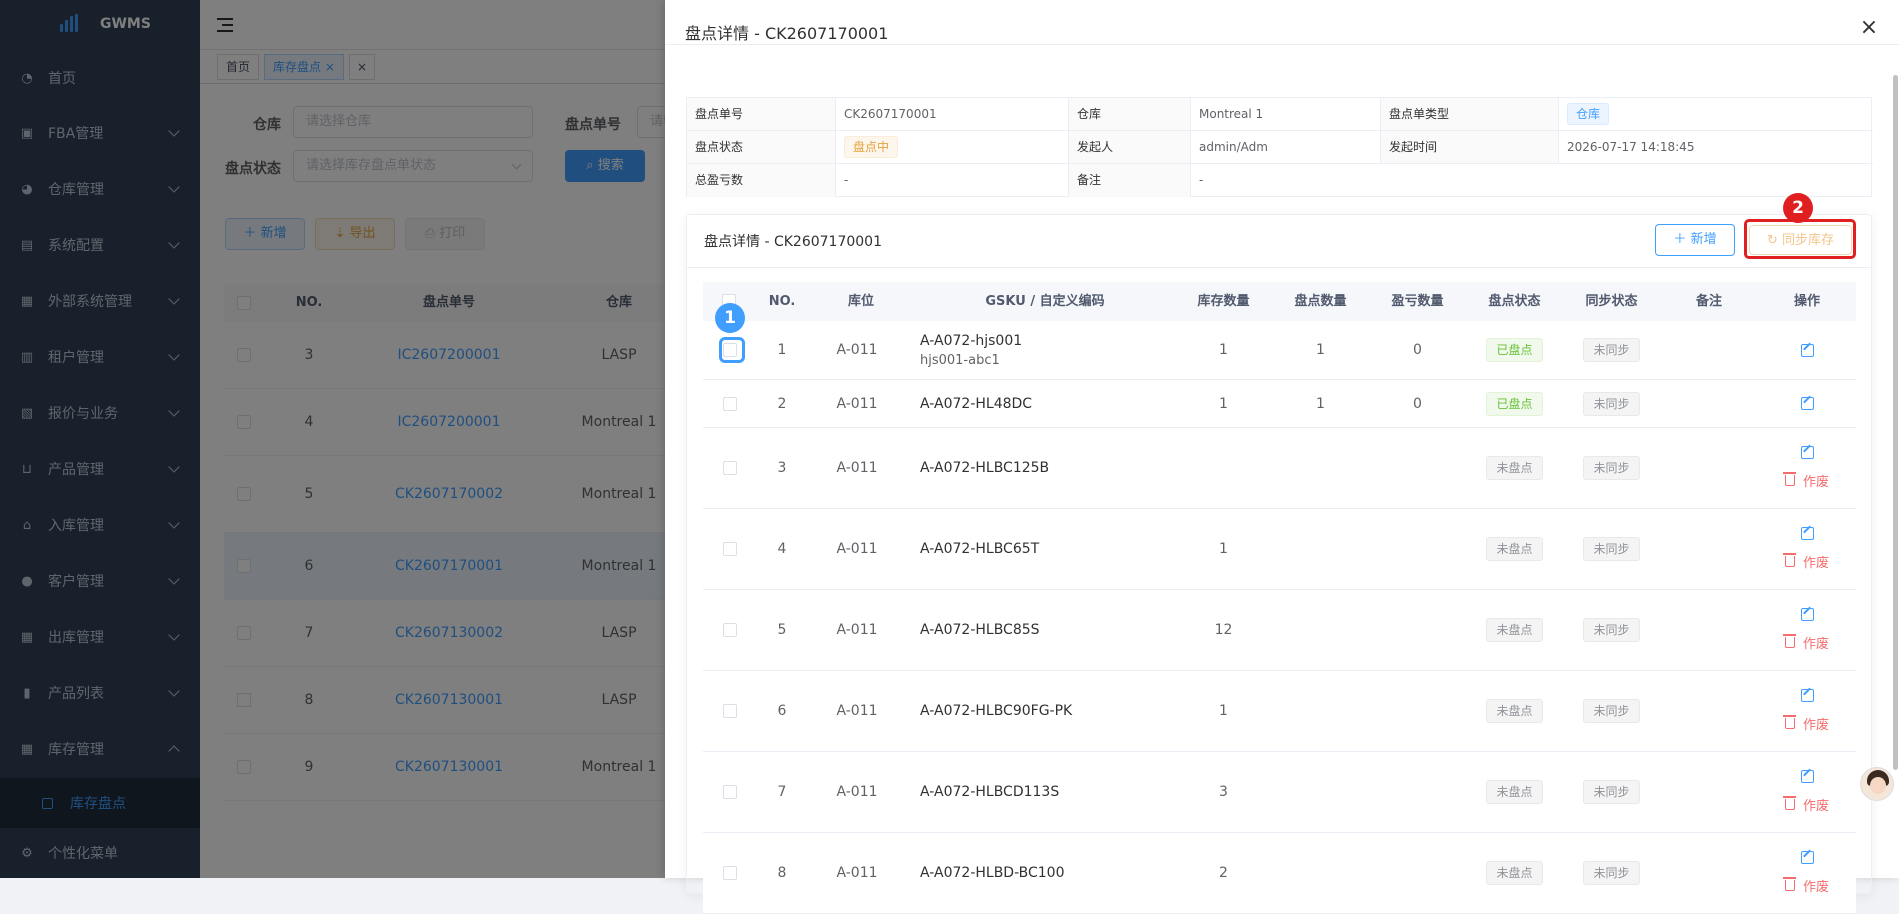 This screenshot has width=1899, height=914. I want to click on table-row: 6 A-011 A-A072-HLBC90FG-PK 1 未盘点 未同步 作废, so click(1279, 711).